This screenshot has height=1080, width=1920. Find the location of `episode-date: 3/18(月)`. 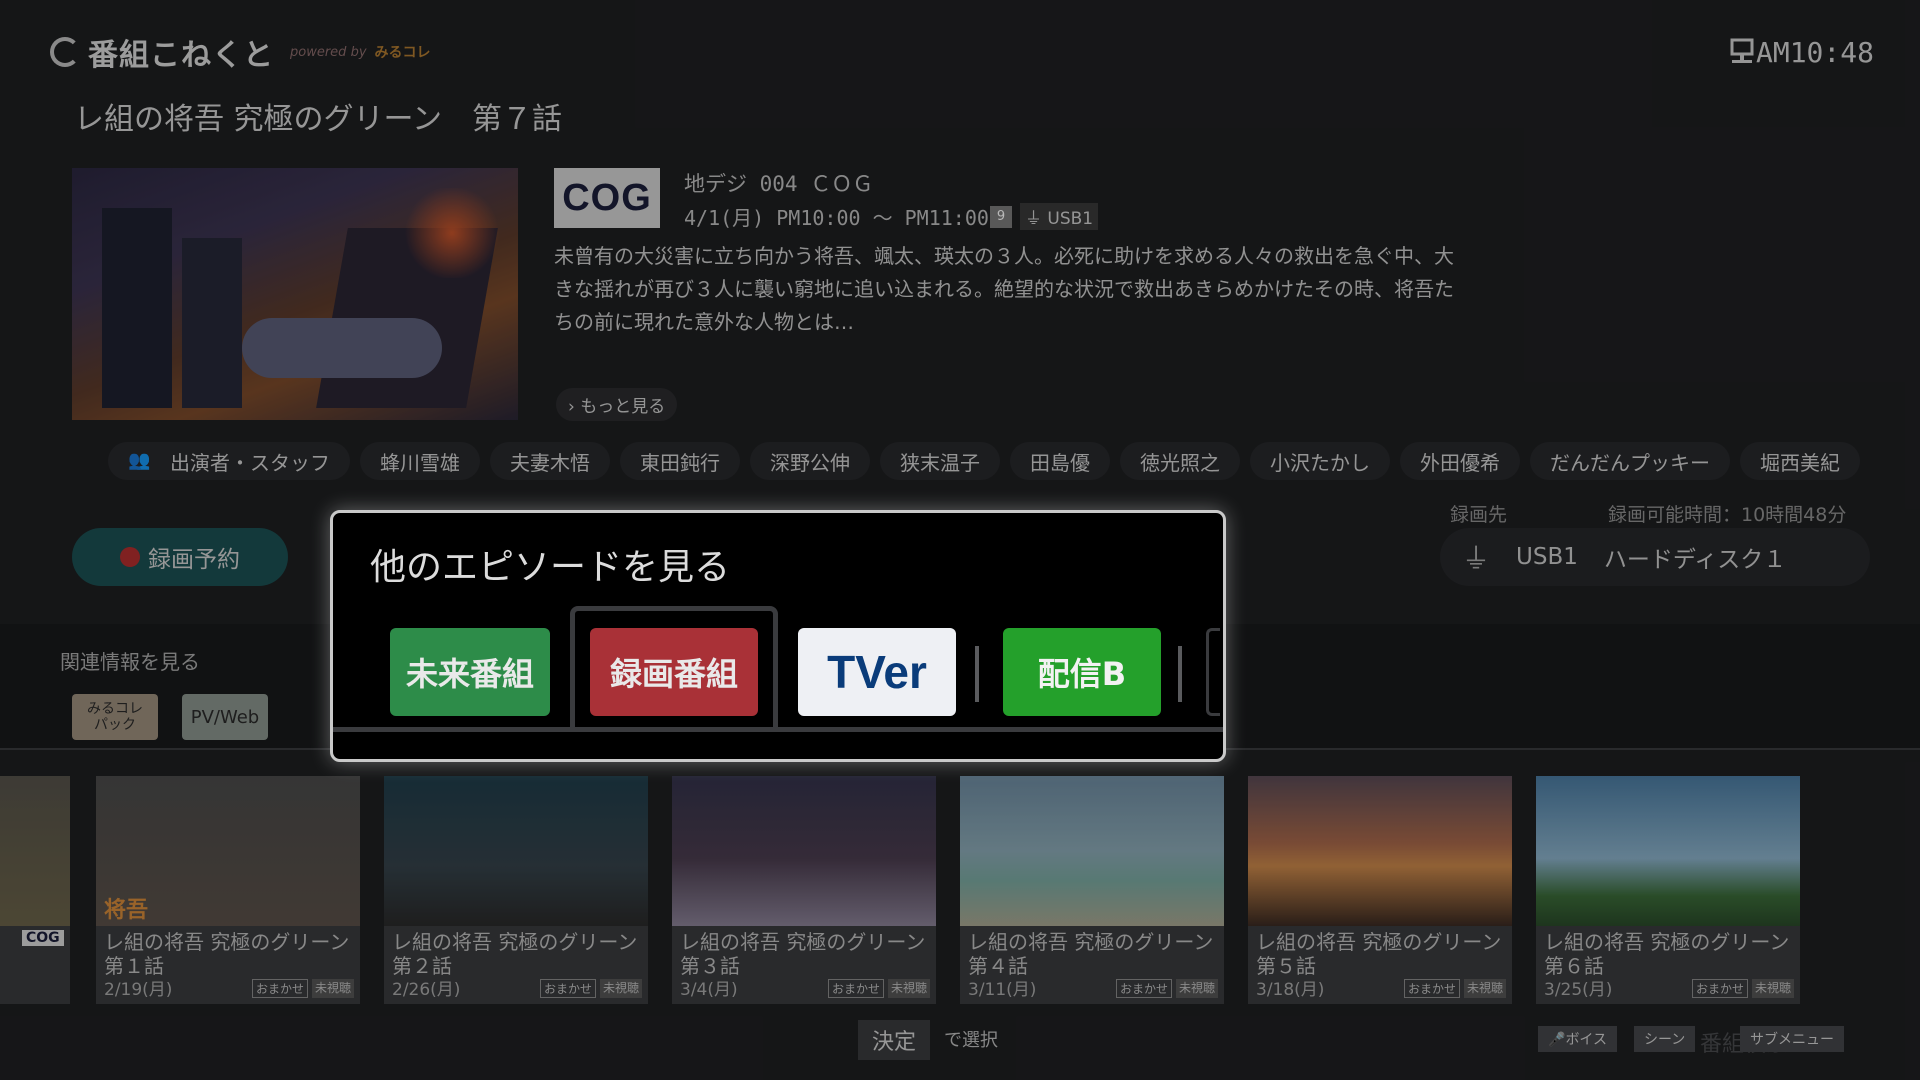

episode-date: 3/18(月) is located at coordinates (1290, 990).